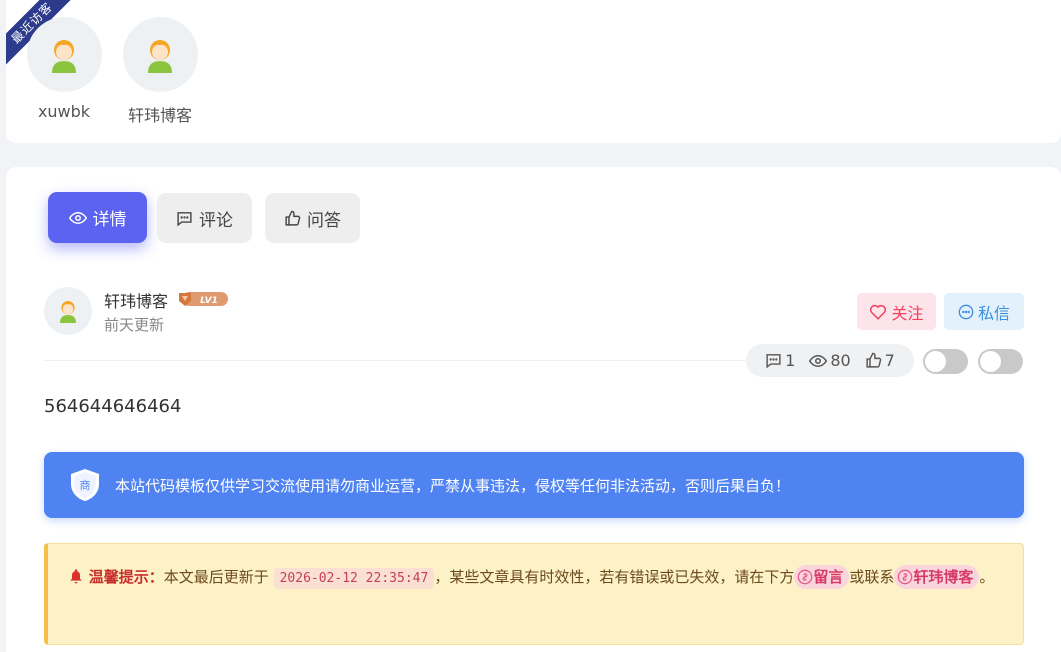  What do you see at coordinates (907, 313) in the screenshot?
I see `follow-label: 关注` at bounding box center [907, 313].